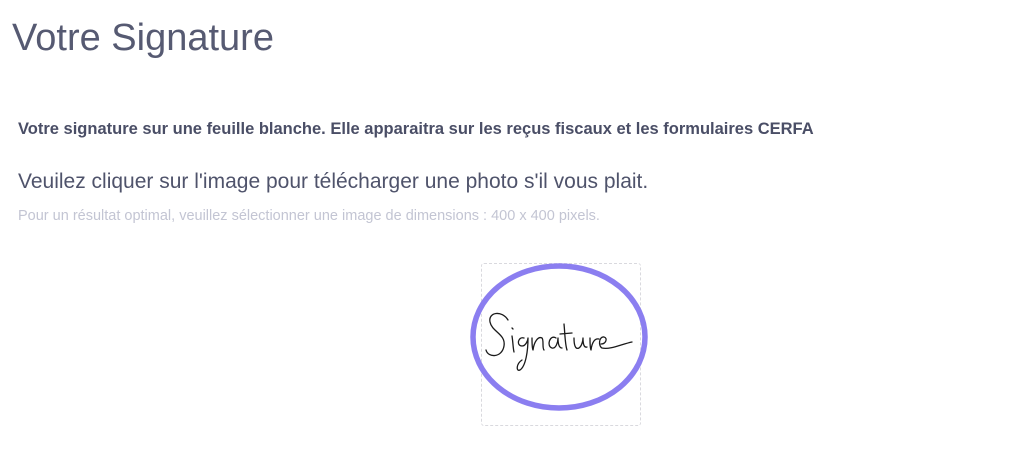 The width and height of the screenshot is (1024, 456). I want to click on handwritten-signature, so click(559, 341).